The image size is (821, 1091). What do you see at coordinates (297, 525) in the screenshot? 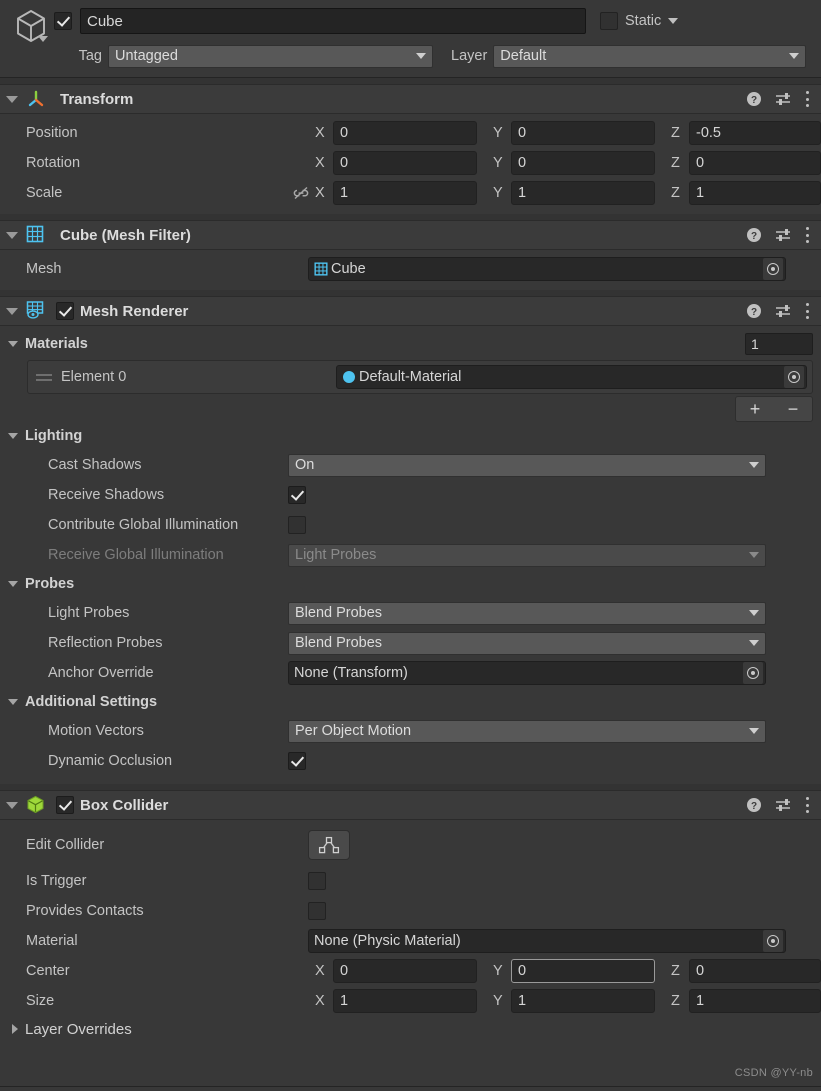
I see `contribute-gi-checkbox` at bounding box center [297, 525].